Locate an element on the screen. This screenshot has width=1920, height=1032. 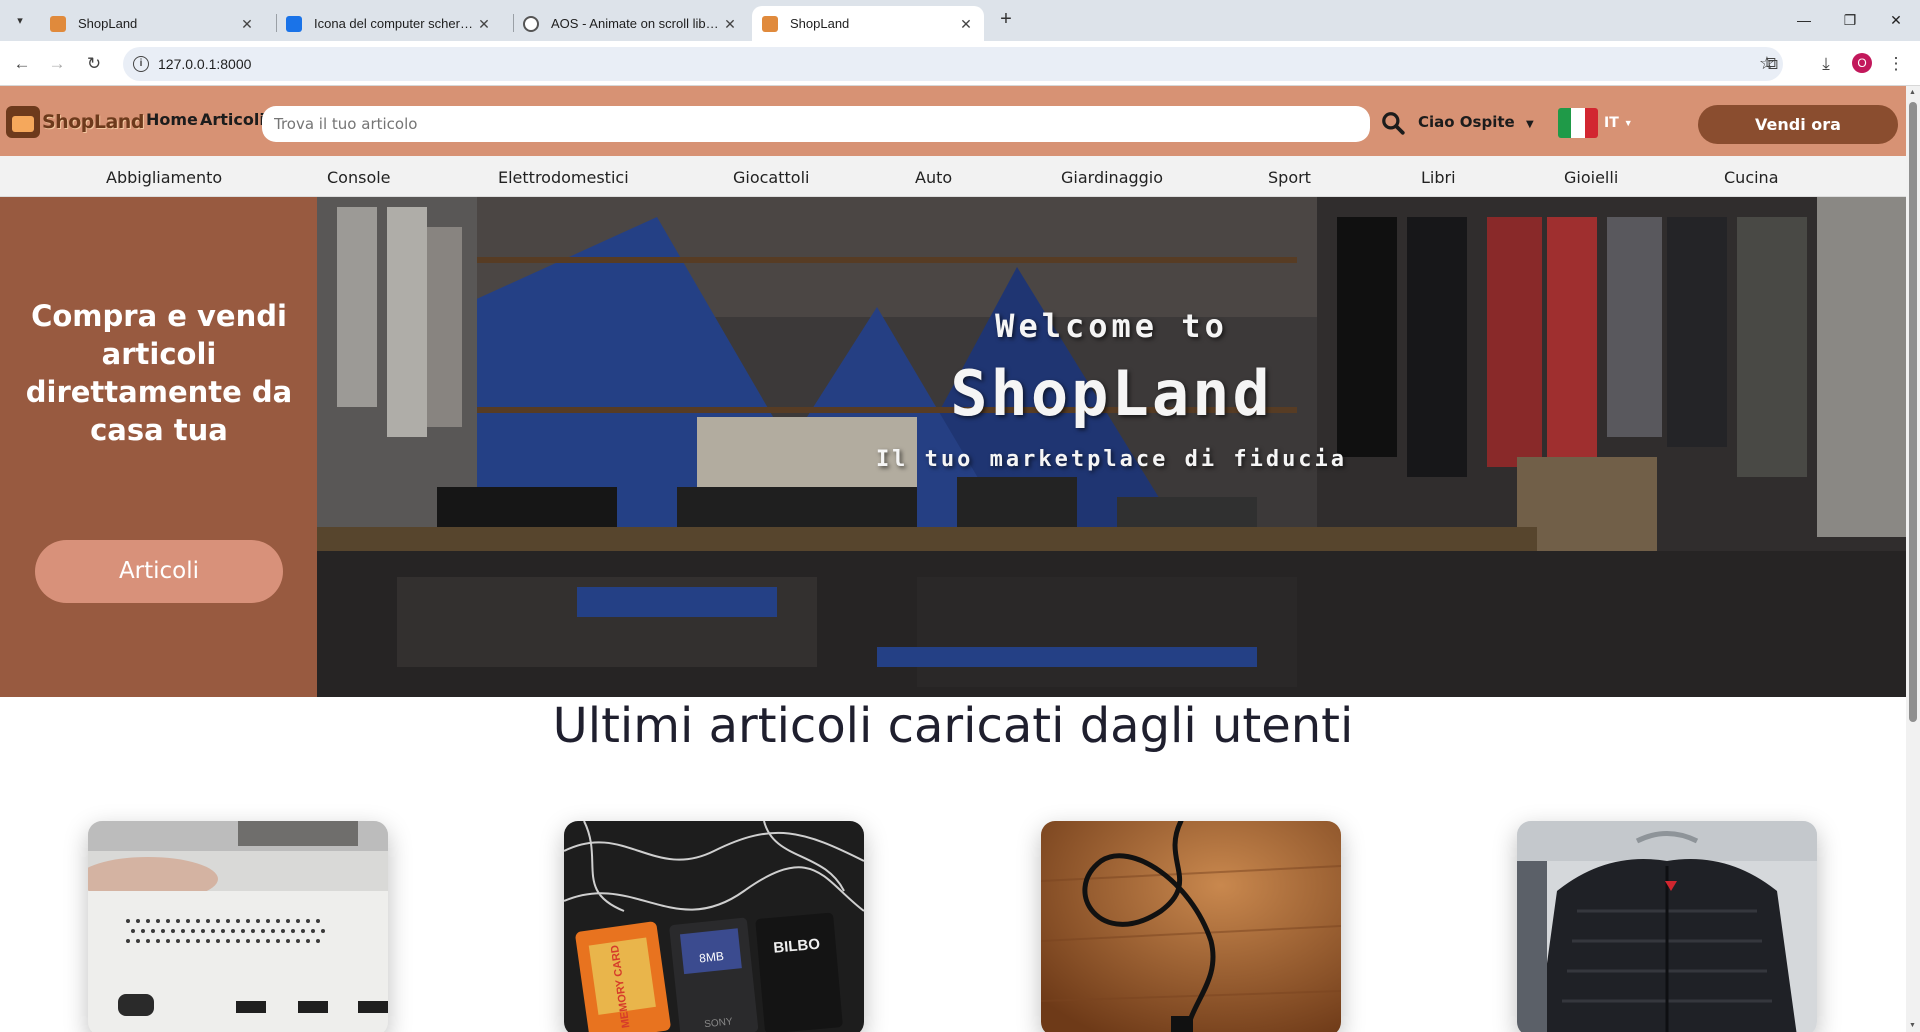
nav-articles-link: Articoli is located at coordinates (232, 119).